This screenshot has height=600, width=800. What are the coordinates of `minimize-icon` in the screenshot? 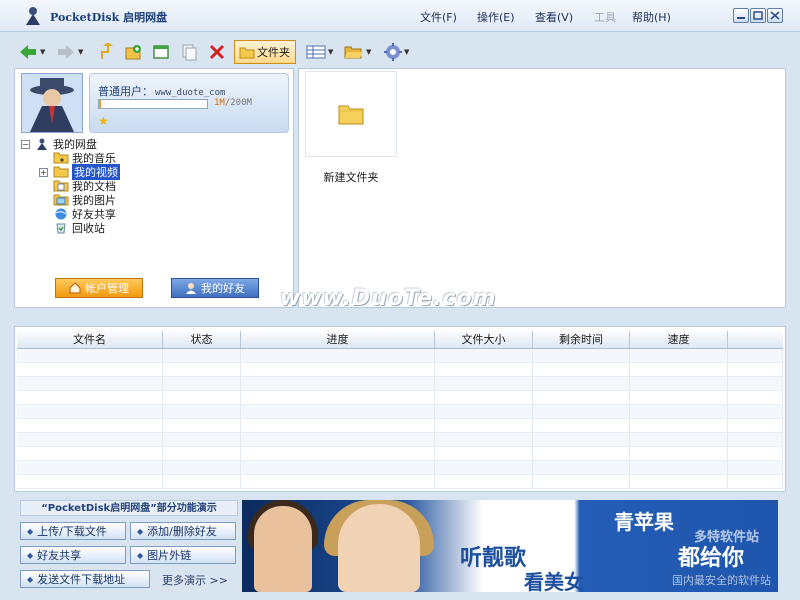 It's located at (741, 18).